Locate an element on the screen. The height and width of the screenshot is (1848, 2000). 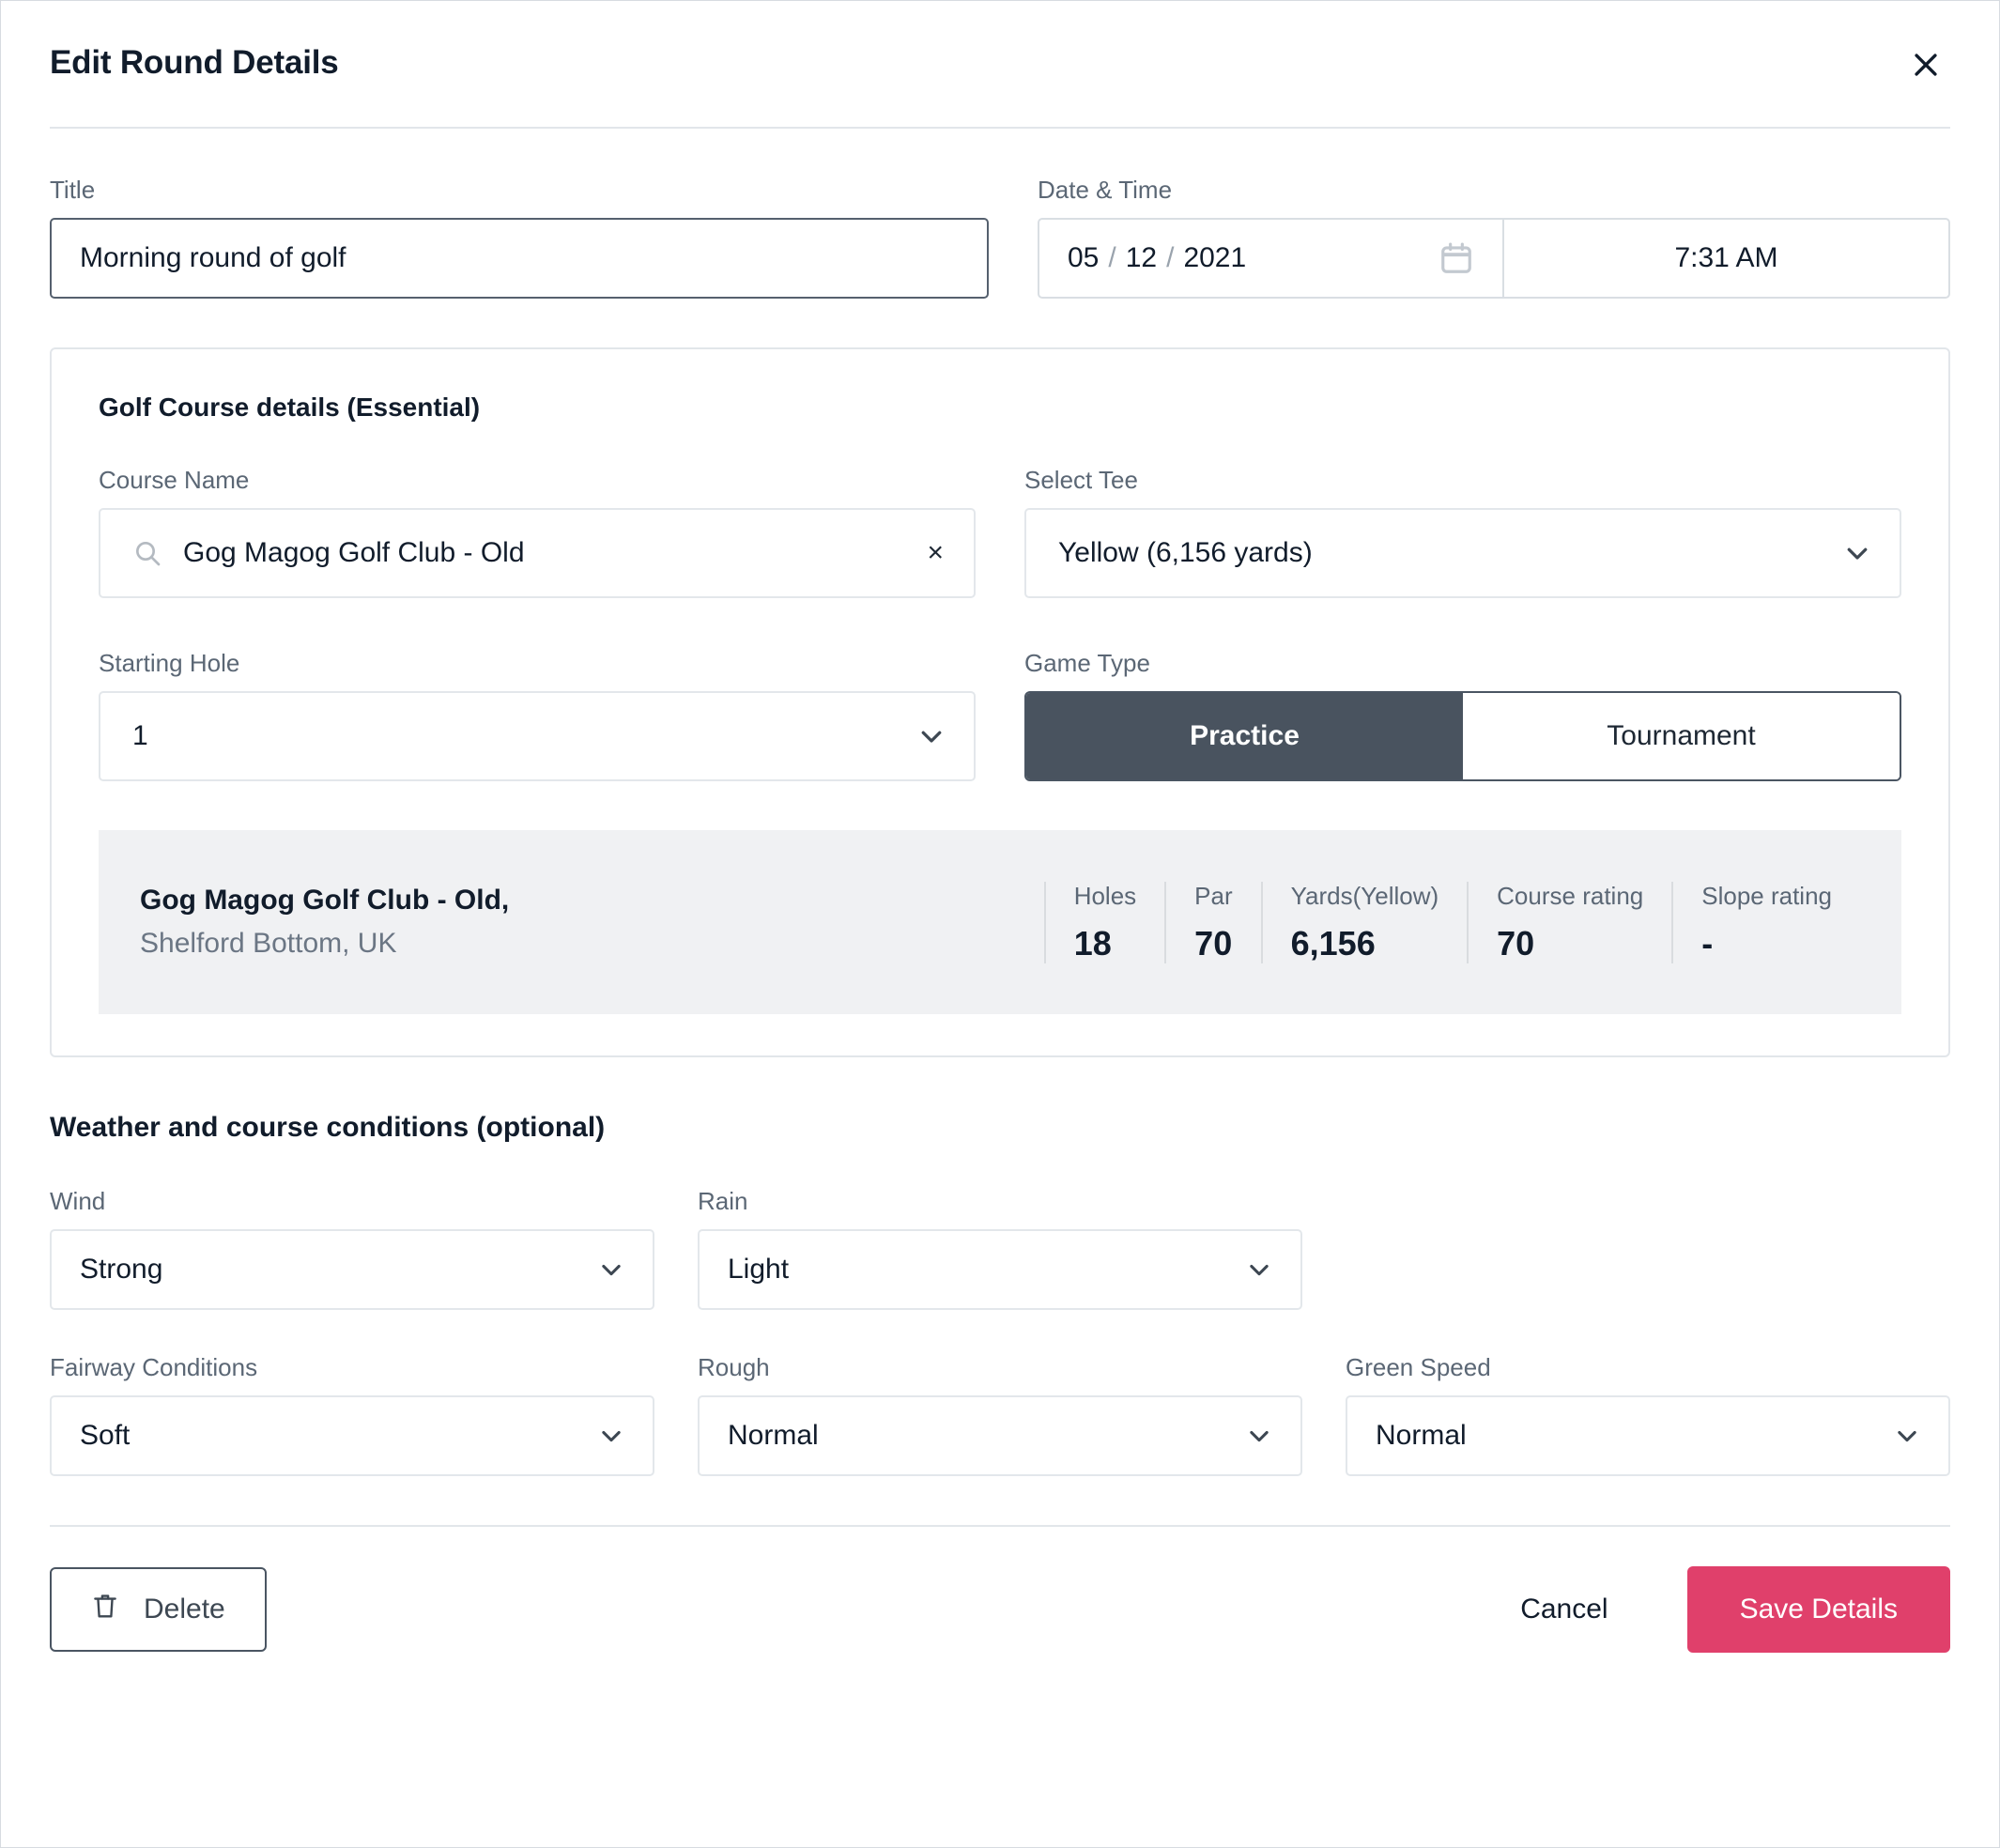
stat-par-label: Par is located at coordinates (1213, 895).